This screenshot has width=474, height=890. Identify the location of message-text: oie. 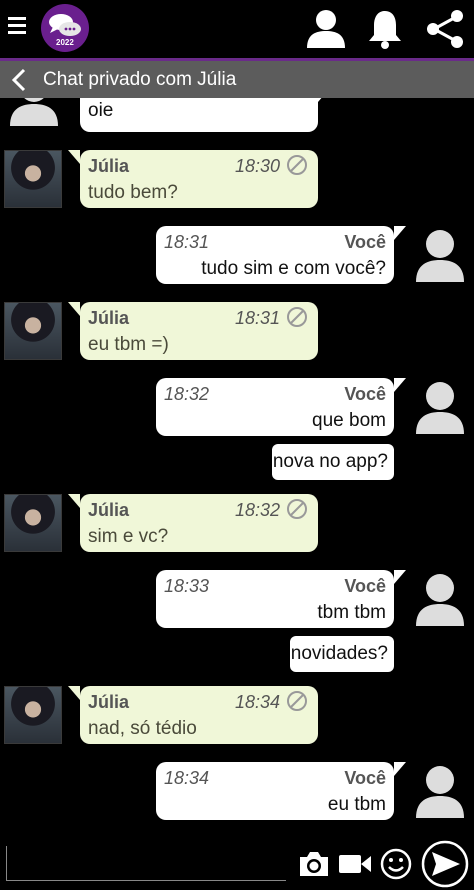
(101, 110).